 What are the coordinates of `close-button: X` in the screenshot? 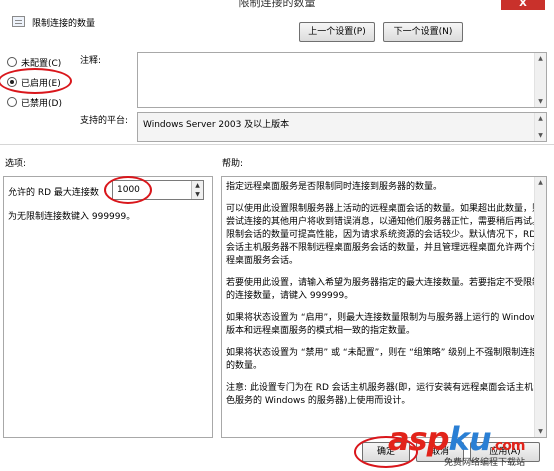 It's located at (523, 5).